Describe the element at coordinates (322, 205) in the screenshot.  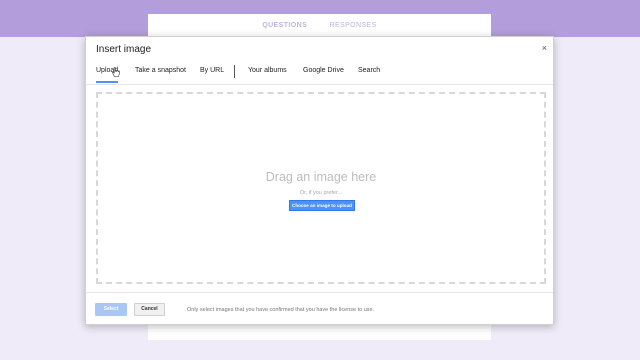
I see `choose-image-button: Choose an image to upload` at that location.